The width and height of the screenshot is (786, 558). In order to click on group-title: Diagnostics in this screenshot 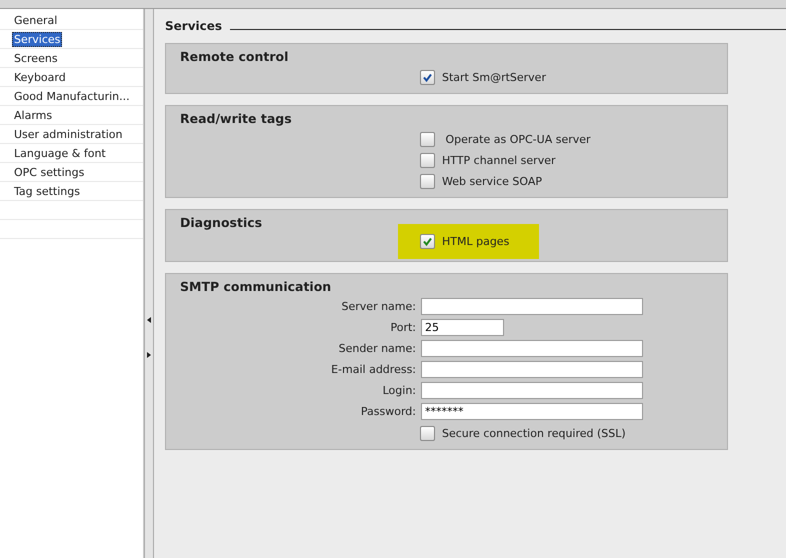, I will do `click(221, 222)`.